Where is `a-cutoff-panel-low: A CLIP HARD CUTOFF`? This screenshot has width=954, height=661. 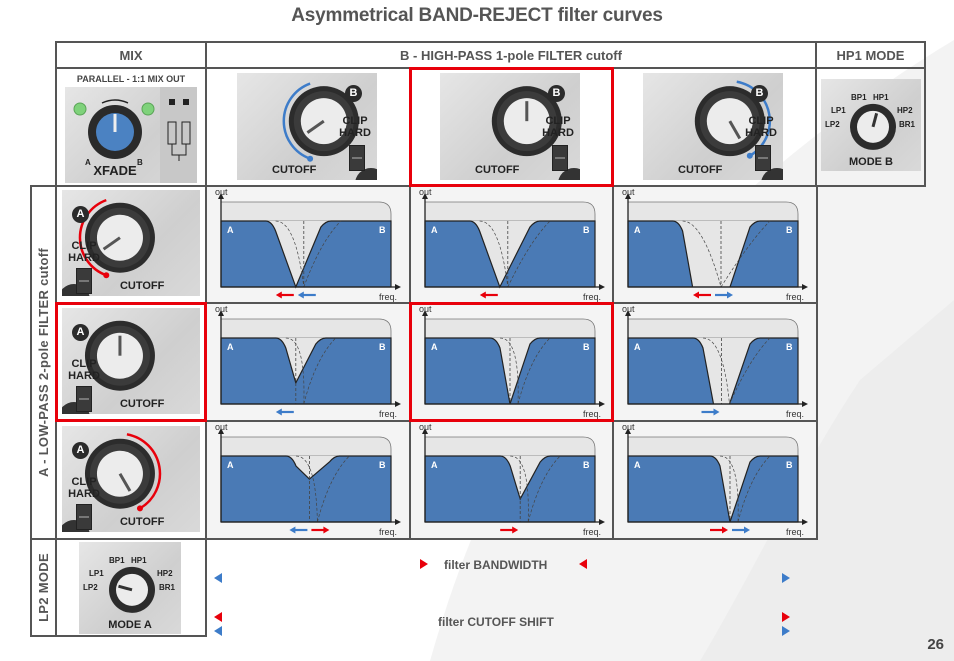
a-cutoff-panel-low: A CLIP HARD CUTOFF is located at coordinates (131, 243).